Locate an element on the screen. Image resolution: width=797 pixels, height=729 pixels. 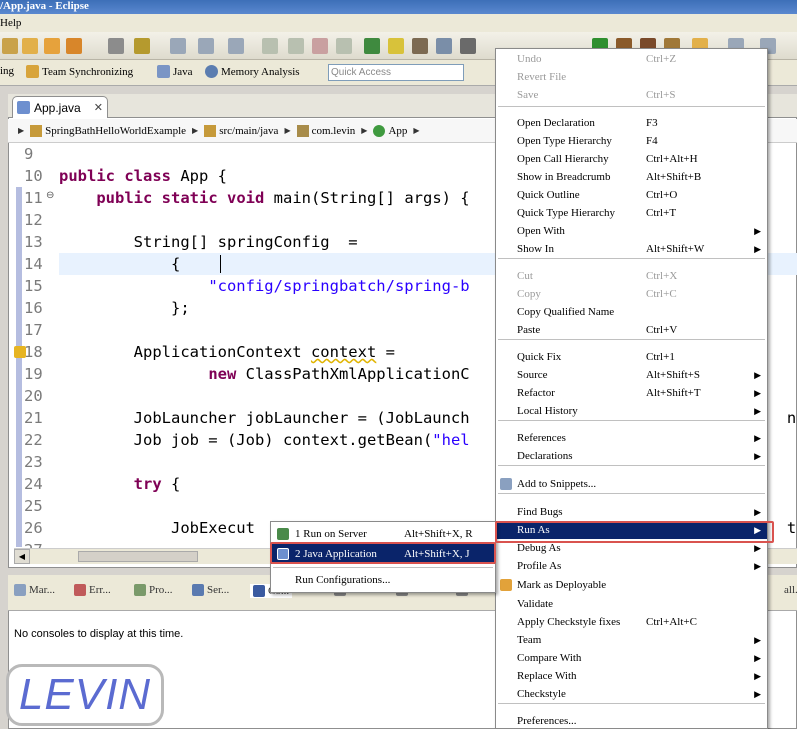
scroll-thumb is located at coordinates (138, 556).